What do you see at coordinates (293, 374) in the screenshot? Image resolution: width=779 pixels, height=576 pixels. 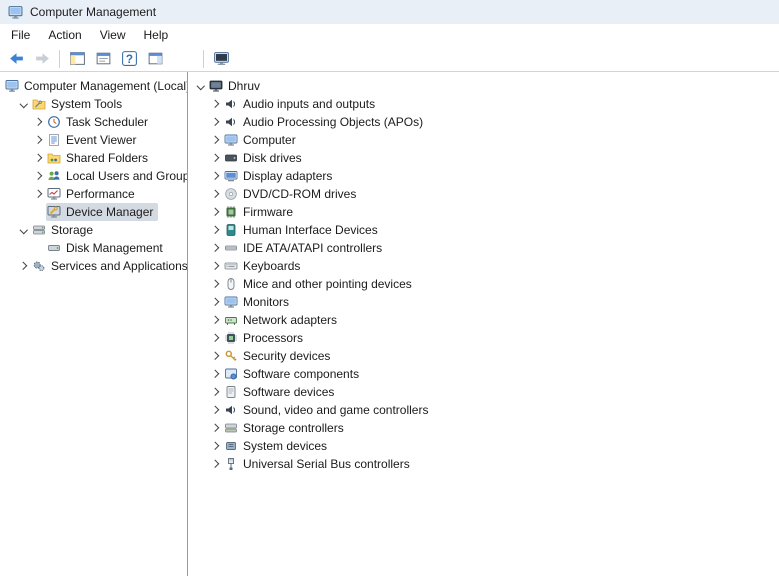 I see `tree-item-content: Software components` at bounding box center [293, 374].